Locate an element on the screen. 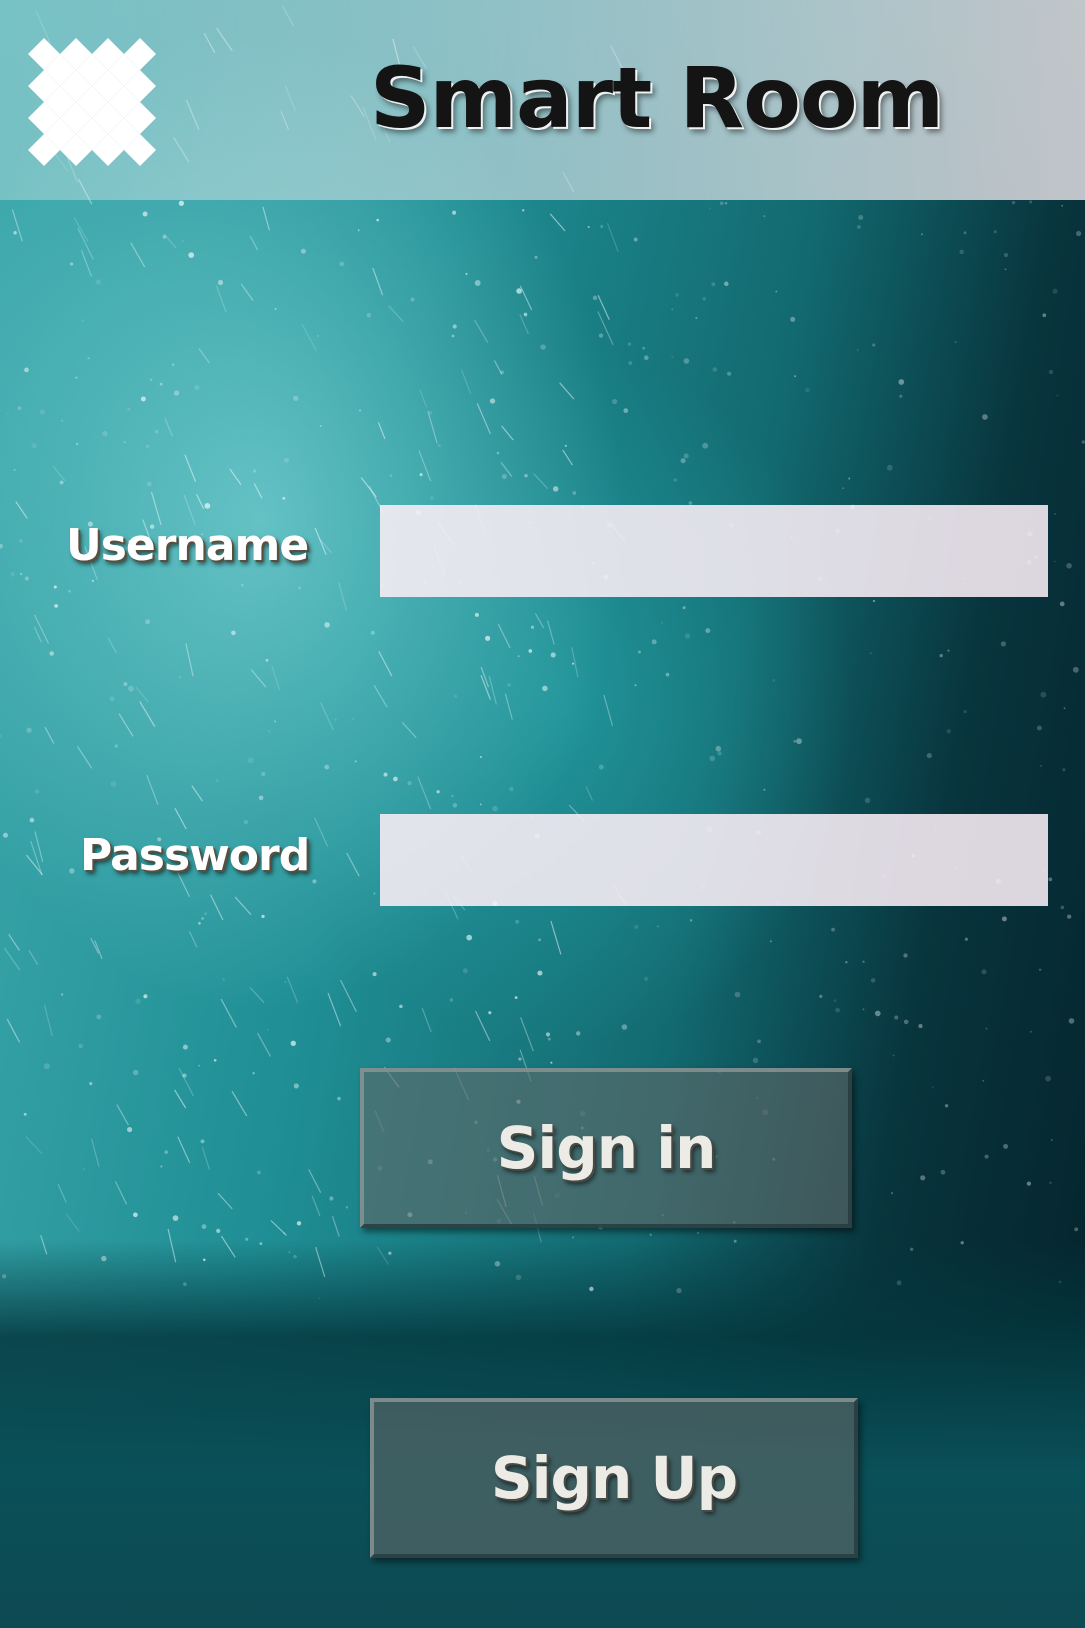 The width and height of the screenshot is (1085, 1628). username-label: Username is located at coordinates (187, 545).